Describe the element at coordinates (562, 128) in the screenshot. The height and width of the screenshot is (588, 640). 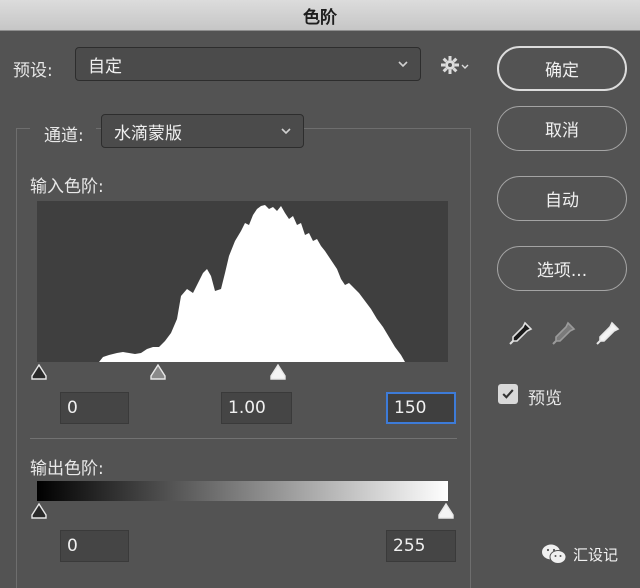
I see `cancel-button: 取消` at that location.